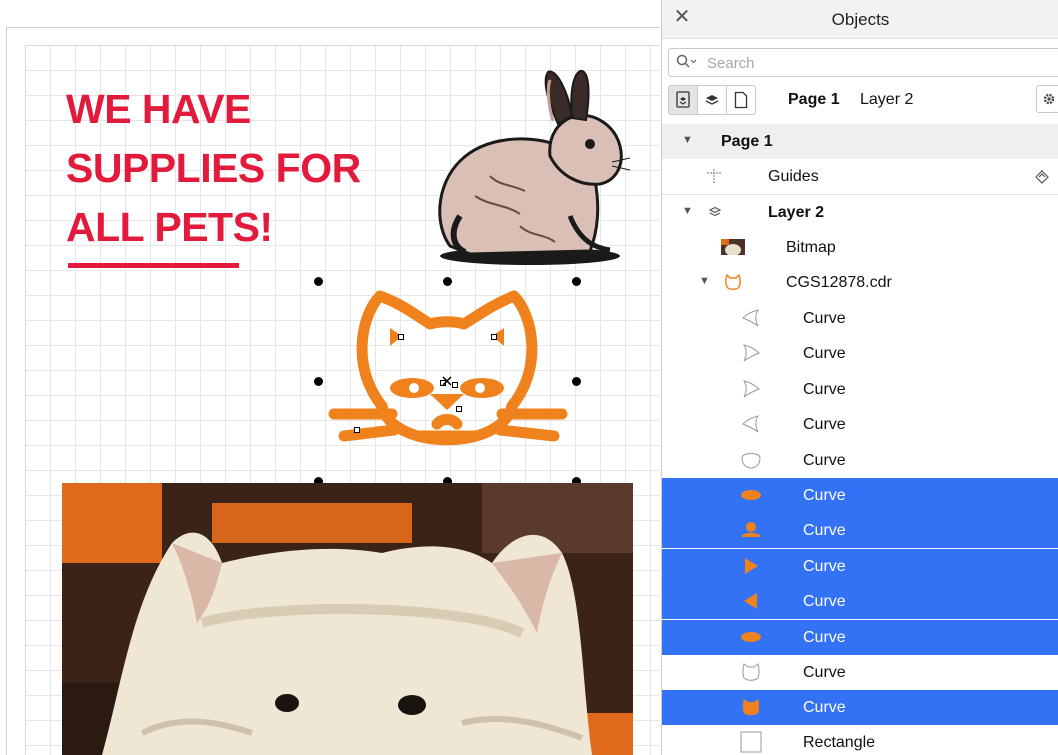 This screenshot has height=755, width=1058. Describe the element at coordinates (733, 282) in the screenshot. I see `cat-group-icon` at that location.